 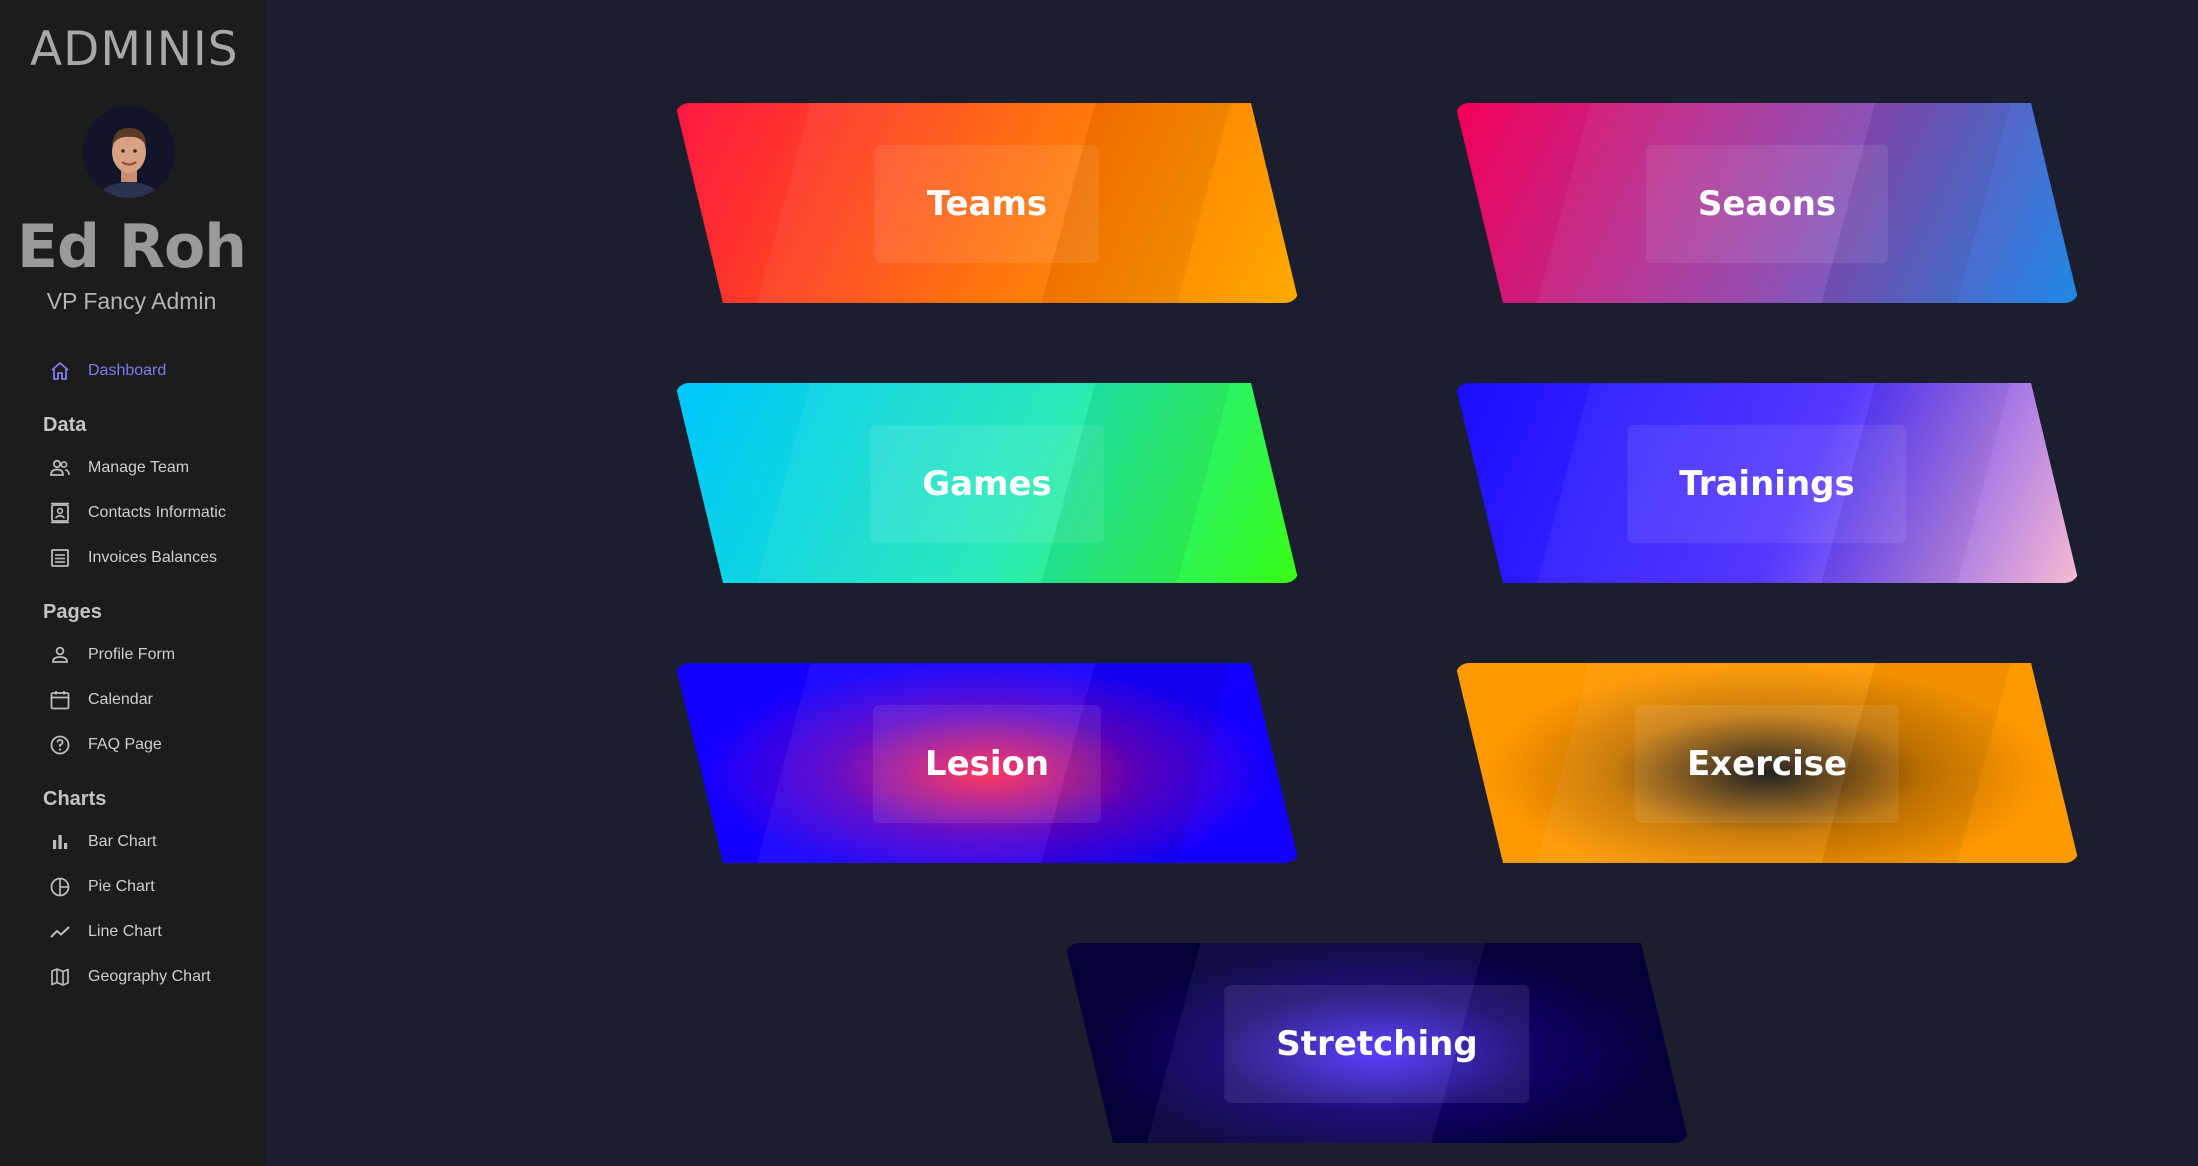 I want to click on card-label: Teams, so click(x=987, y=204).